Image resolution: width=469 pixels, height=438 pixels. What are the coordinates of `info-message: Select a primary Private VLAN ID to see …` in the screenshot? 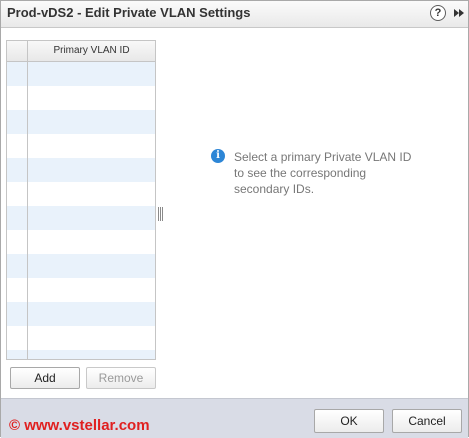 It's located at (334, 173).